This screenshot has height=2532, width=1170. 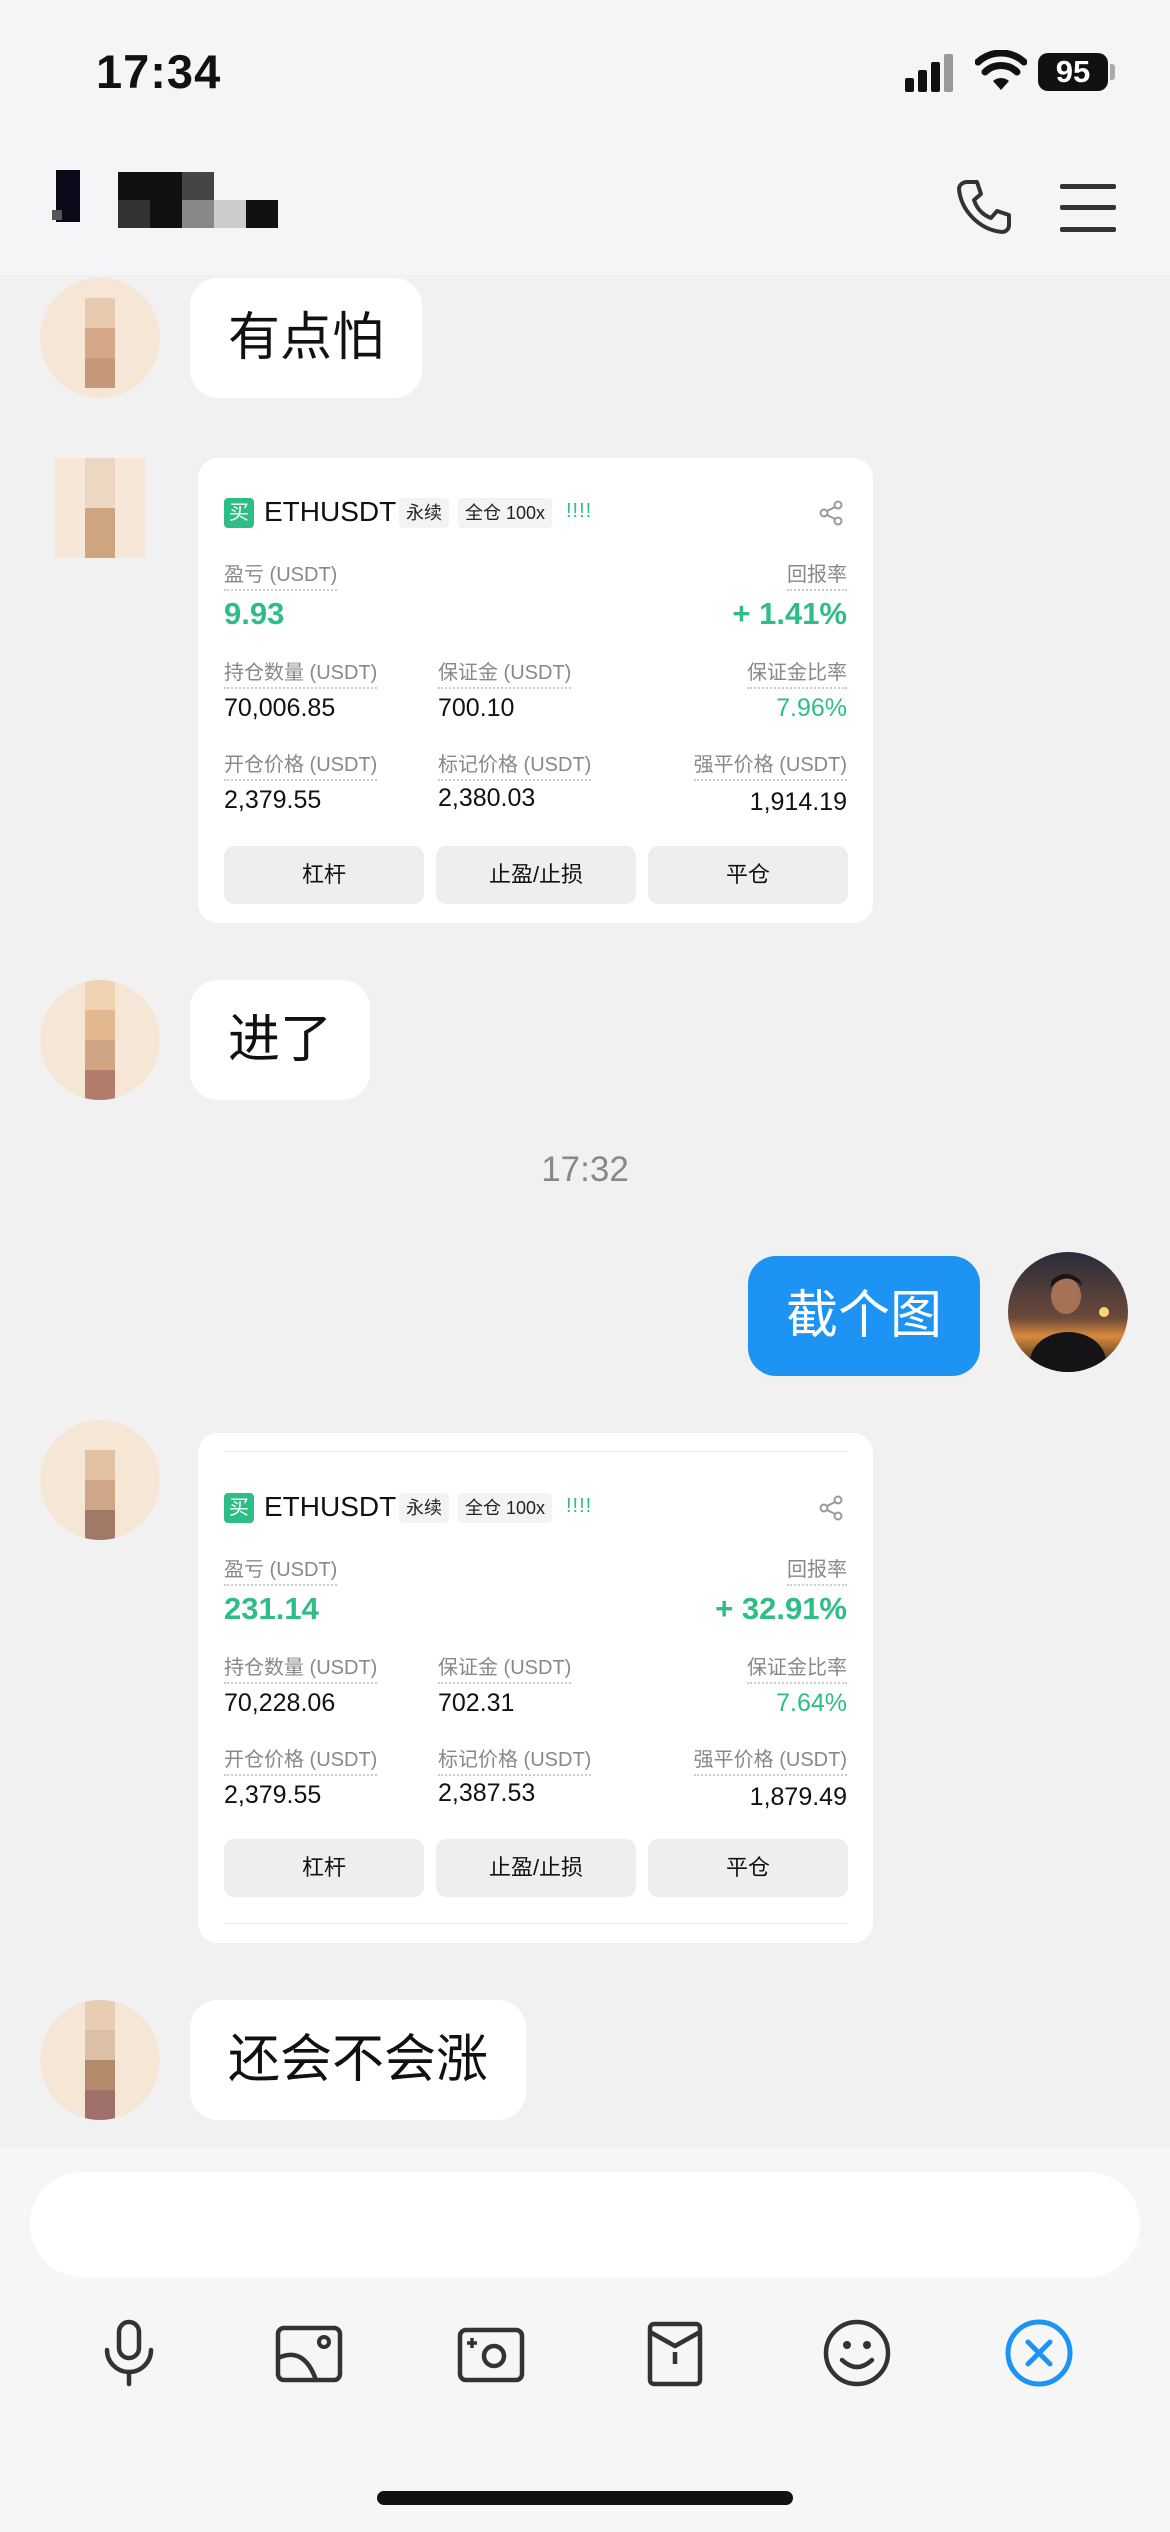 I want to click on margin-ratio-value: 7.96%, so click(x=811, y=708).